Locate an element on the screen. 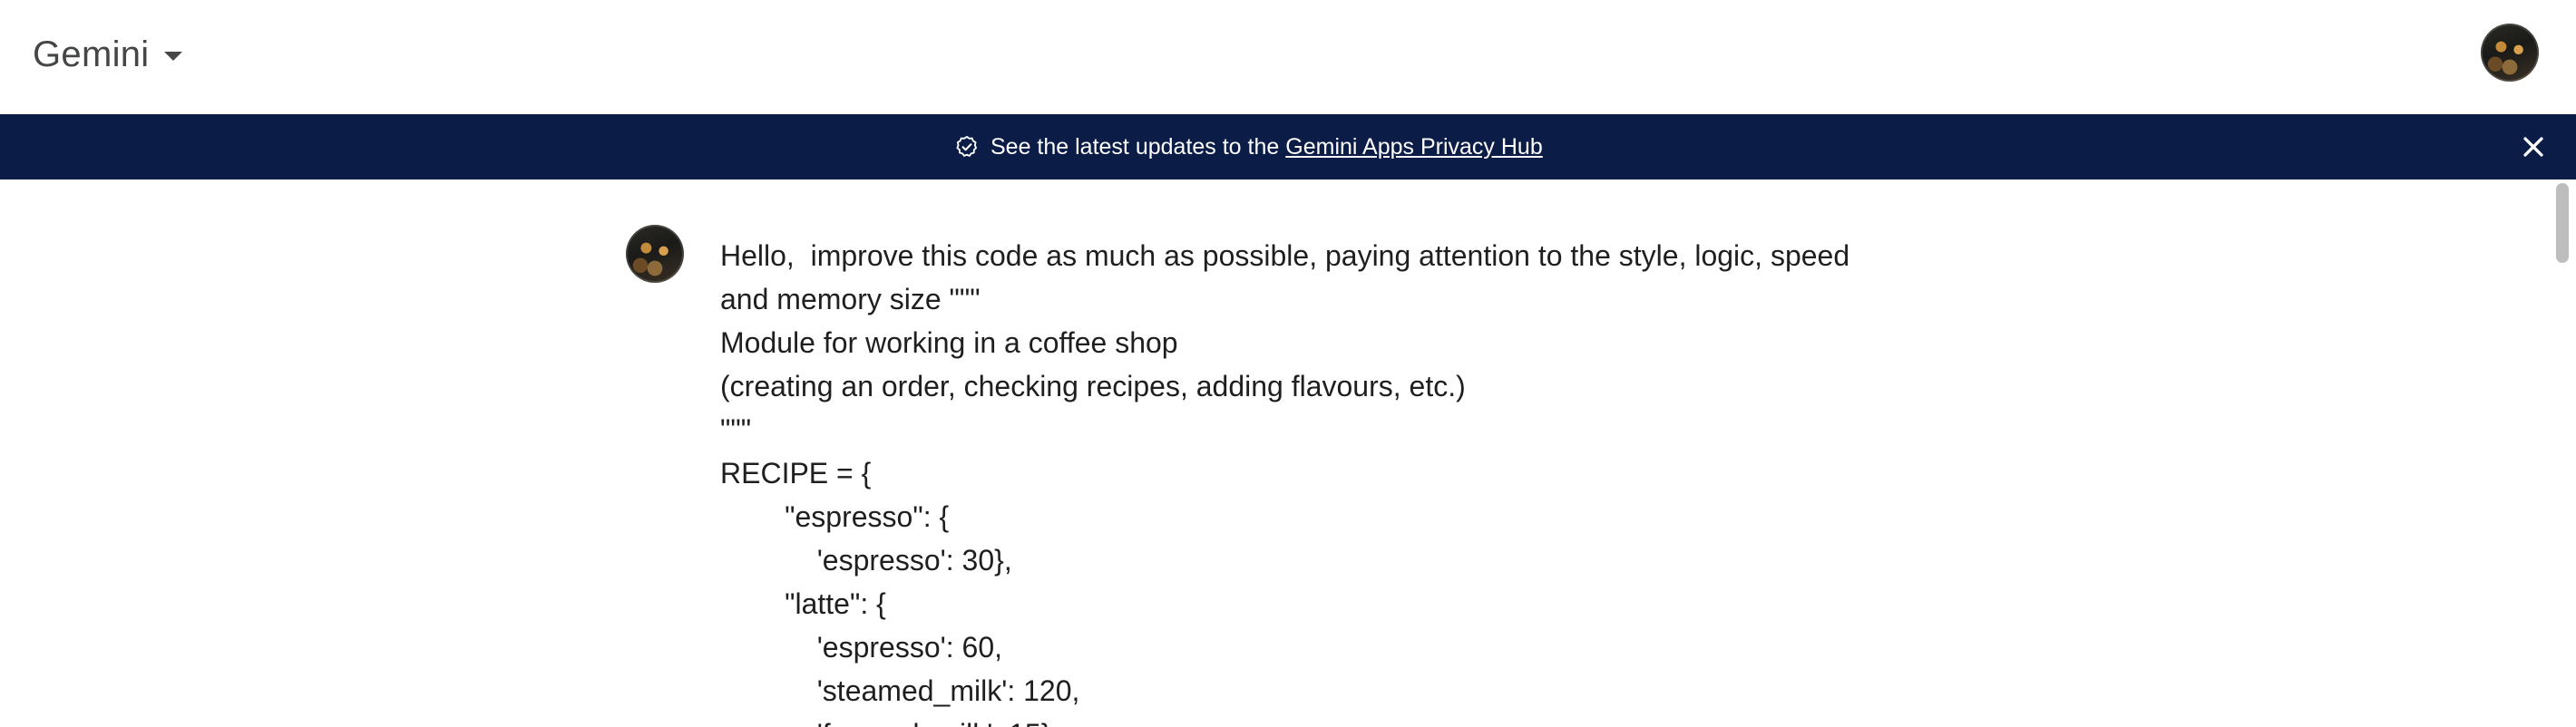 Image resolution: width=2576 pixels, height=727 pixels. close-icon is located at coordinates (2533, 147).